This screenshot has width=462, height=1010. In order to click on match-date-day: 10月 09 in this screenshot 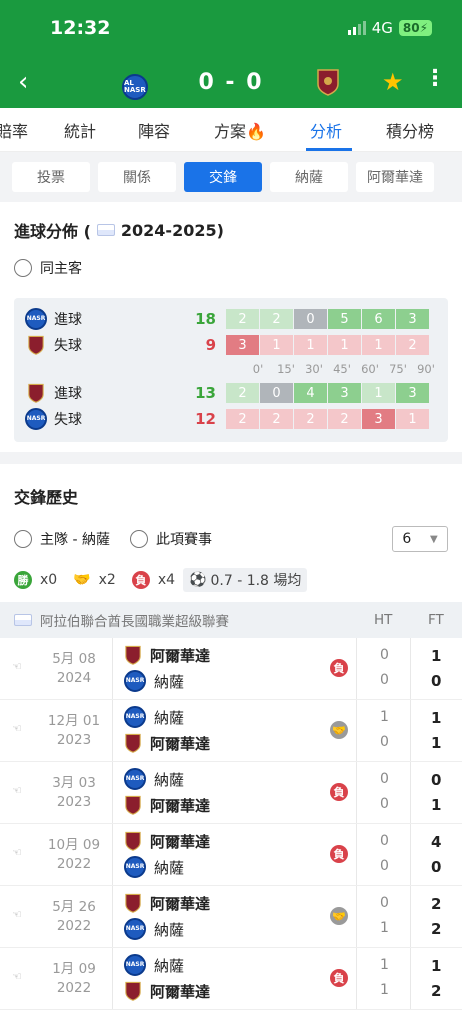, I will do `click(74, 845)`.